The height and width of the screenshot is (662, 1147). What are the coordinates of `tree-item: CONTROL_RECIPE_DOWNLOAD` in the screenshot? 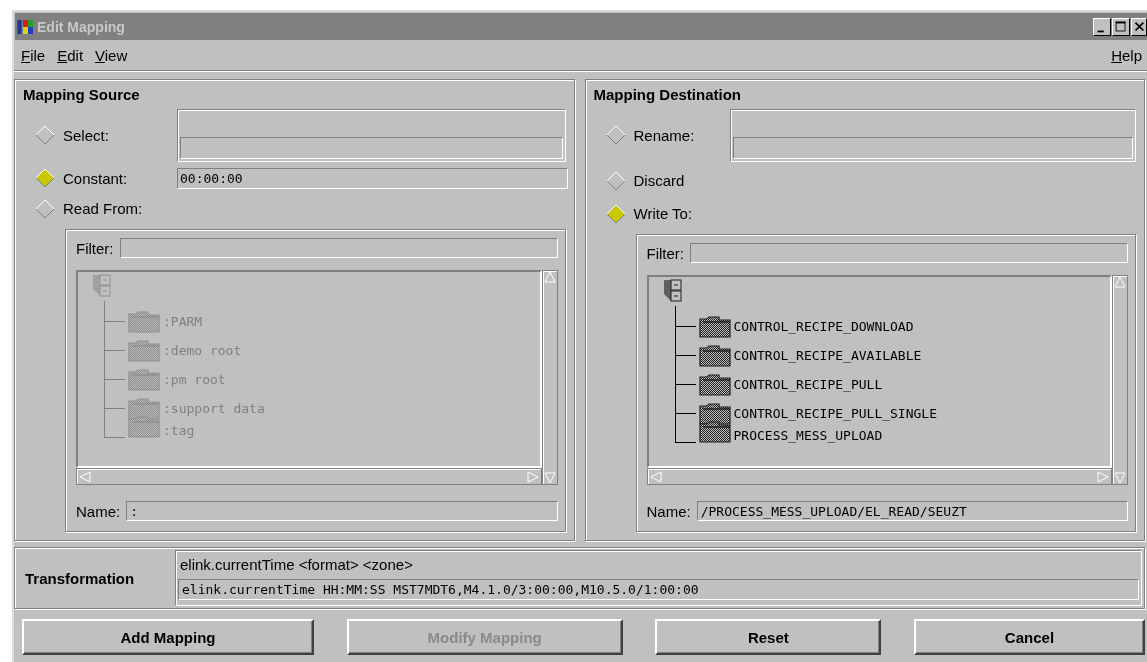 It's located at (823, 326).